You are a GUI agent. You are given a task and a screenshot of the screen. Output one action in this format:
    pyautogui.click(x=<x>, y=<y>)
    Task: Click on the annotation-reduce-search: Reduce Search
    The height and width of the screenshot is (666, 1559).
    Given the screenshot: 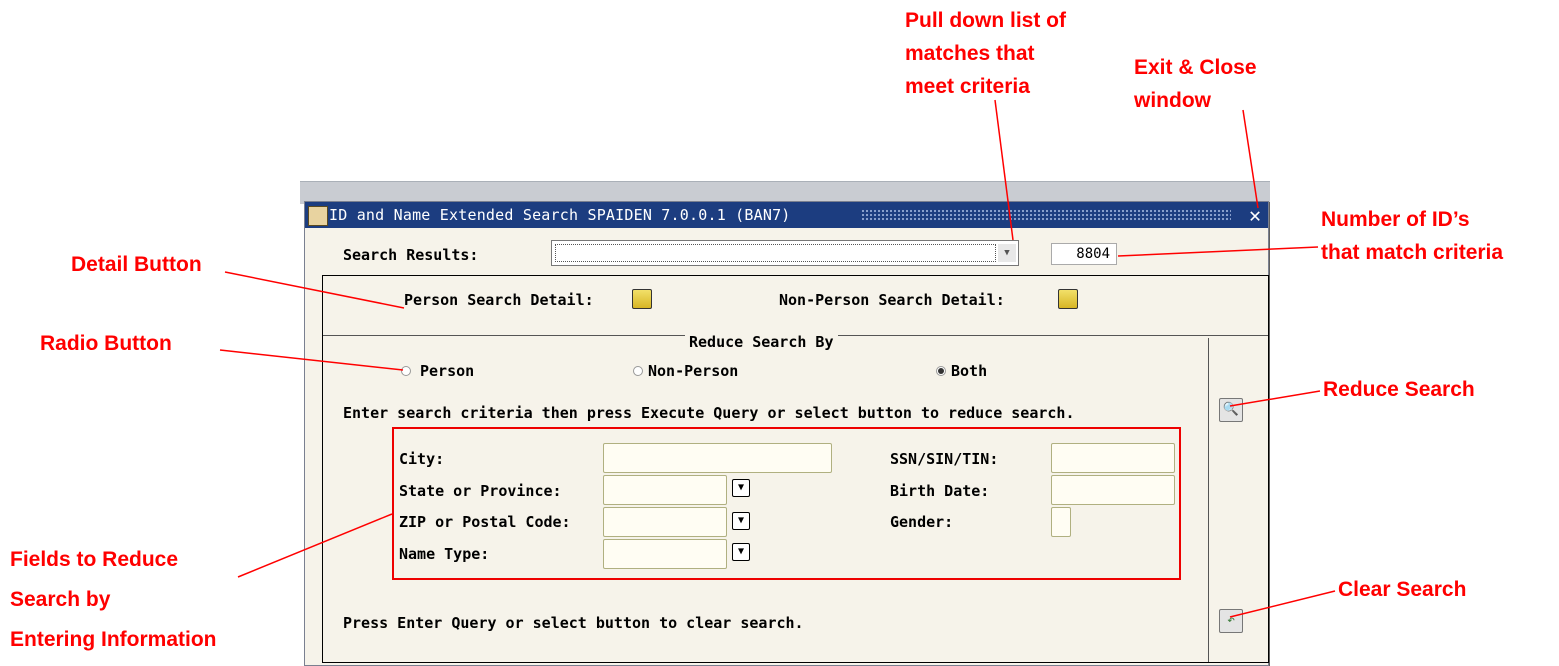 What is the action you would take?
    pyautogui.click(x=1399, y=389)
    